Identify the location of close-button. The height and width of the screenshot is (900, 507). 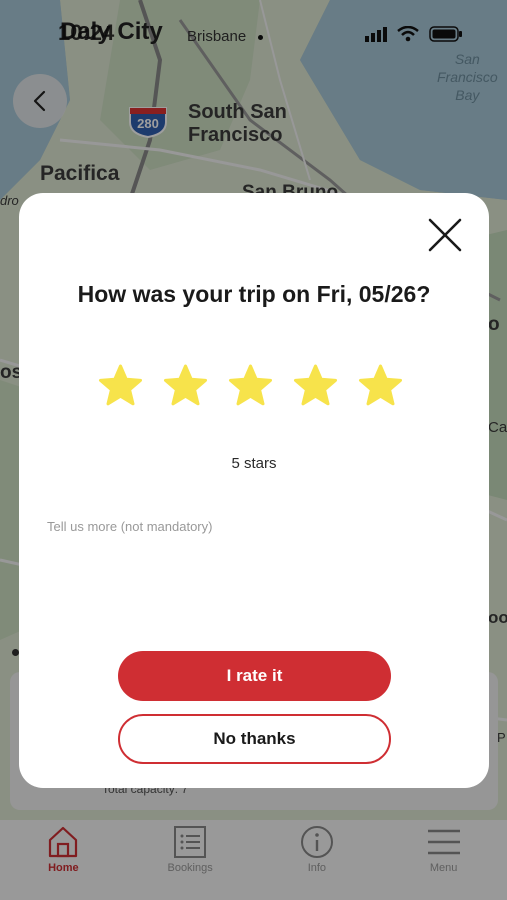
(445, 235).